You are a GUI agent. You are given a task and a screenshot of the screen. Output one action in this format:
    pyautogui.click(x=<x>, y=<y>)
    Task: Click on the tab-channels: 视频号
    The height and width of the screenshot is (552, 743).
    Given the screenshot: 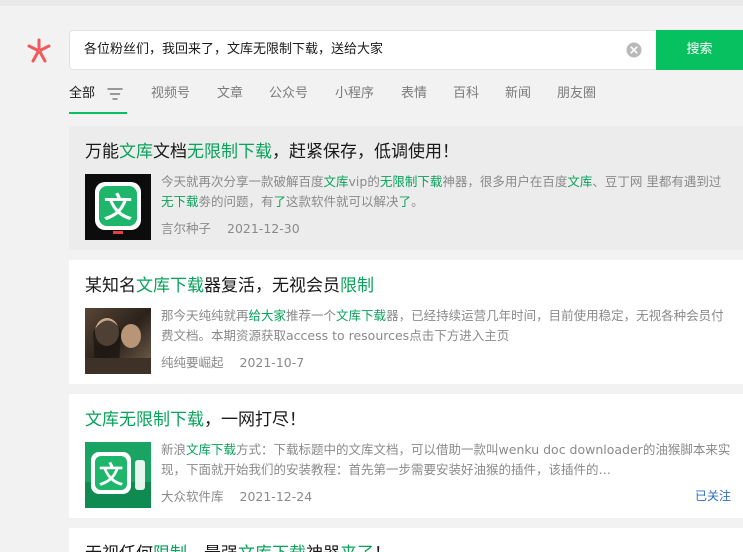 What is the action you would take?
    pyautogui.click(x=170, y=96)
    